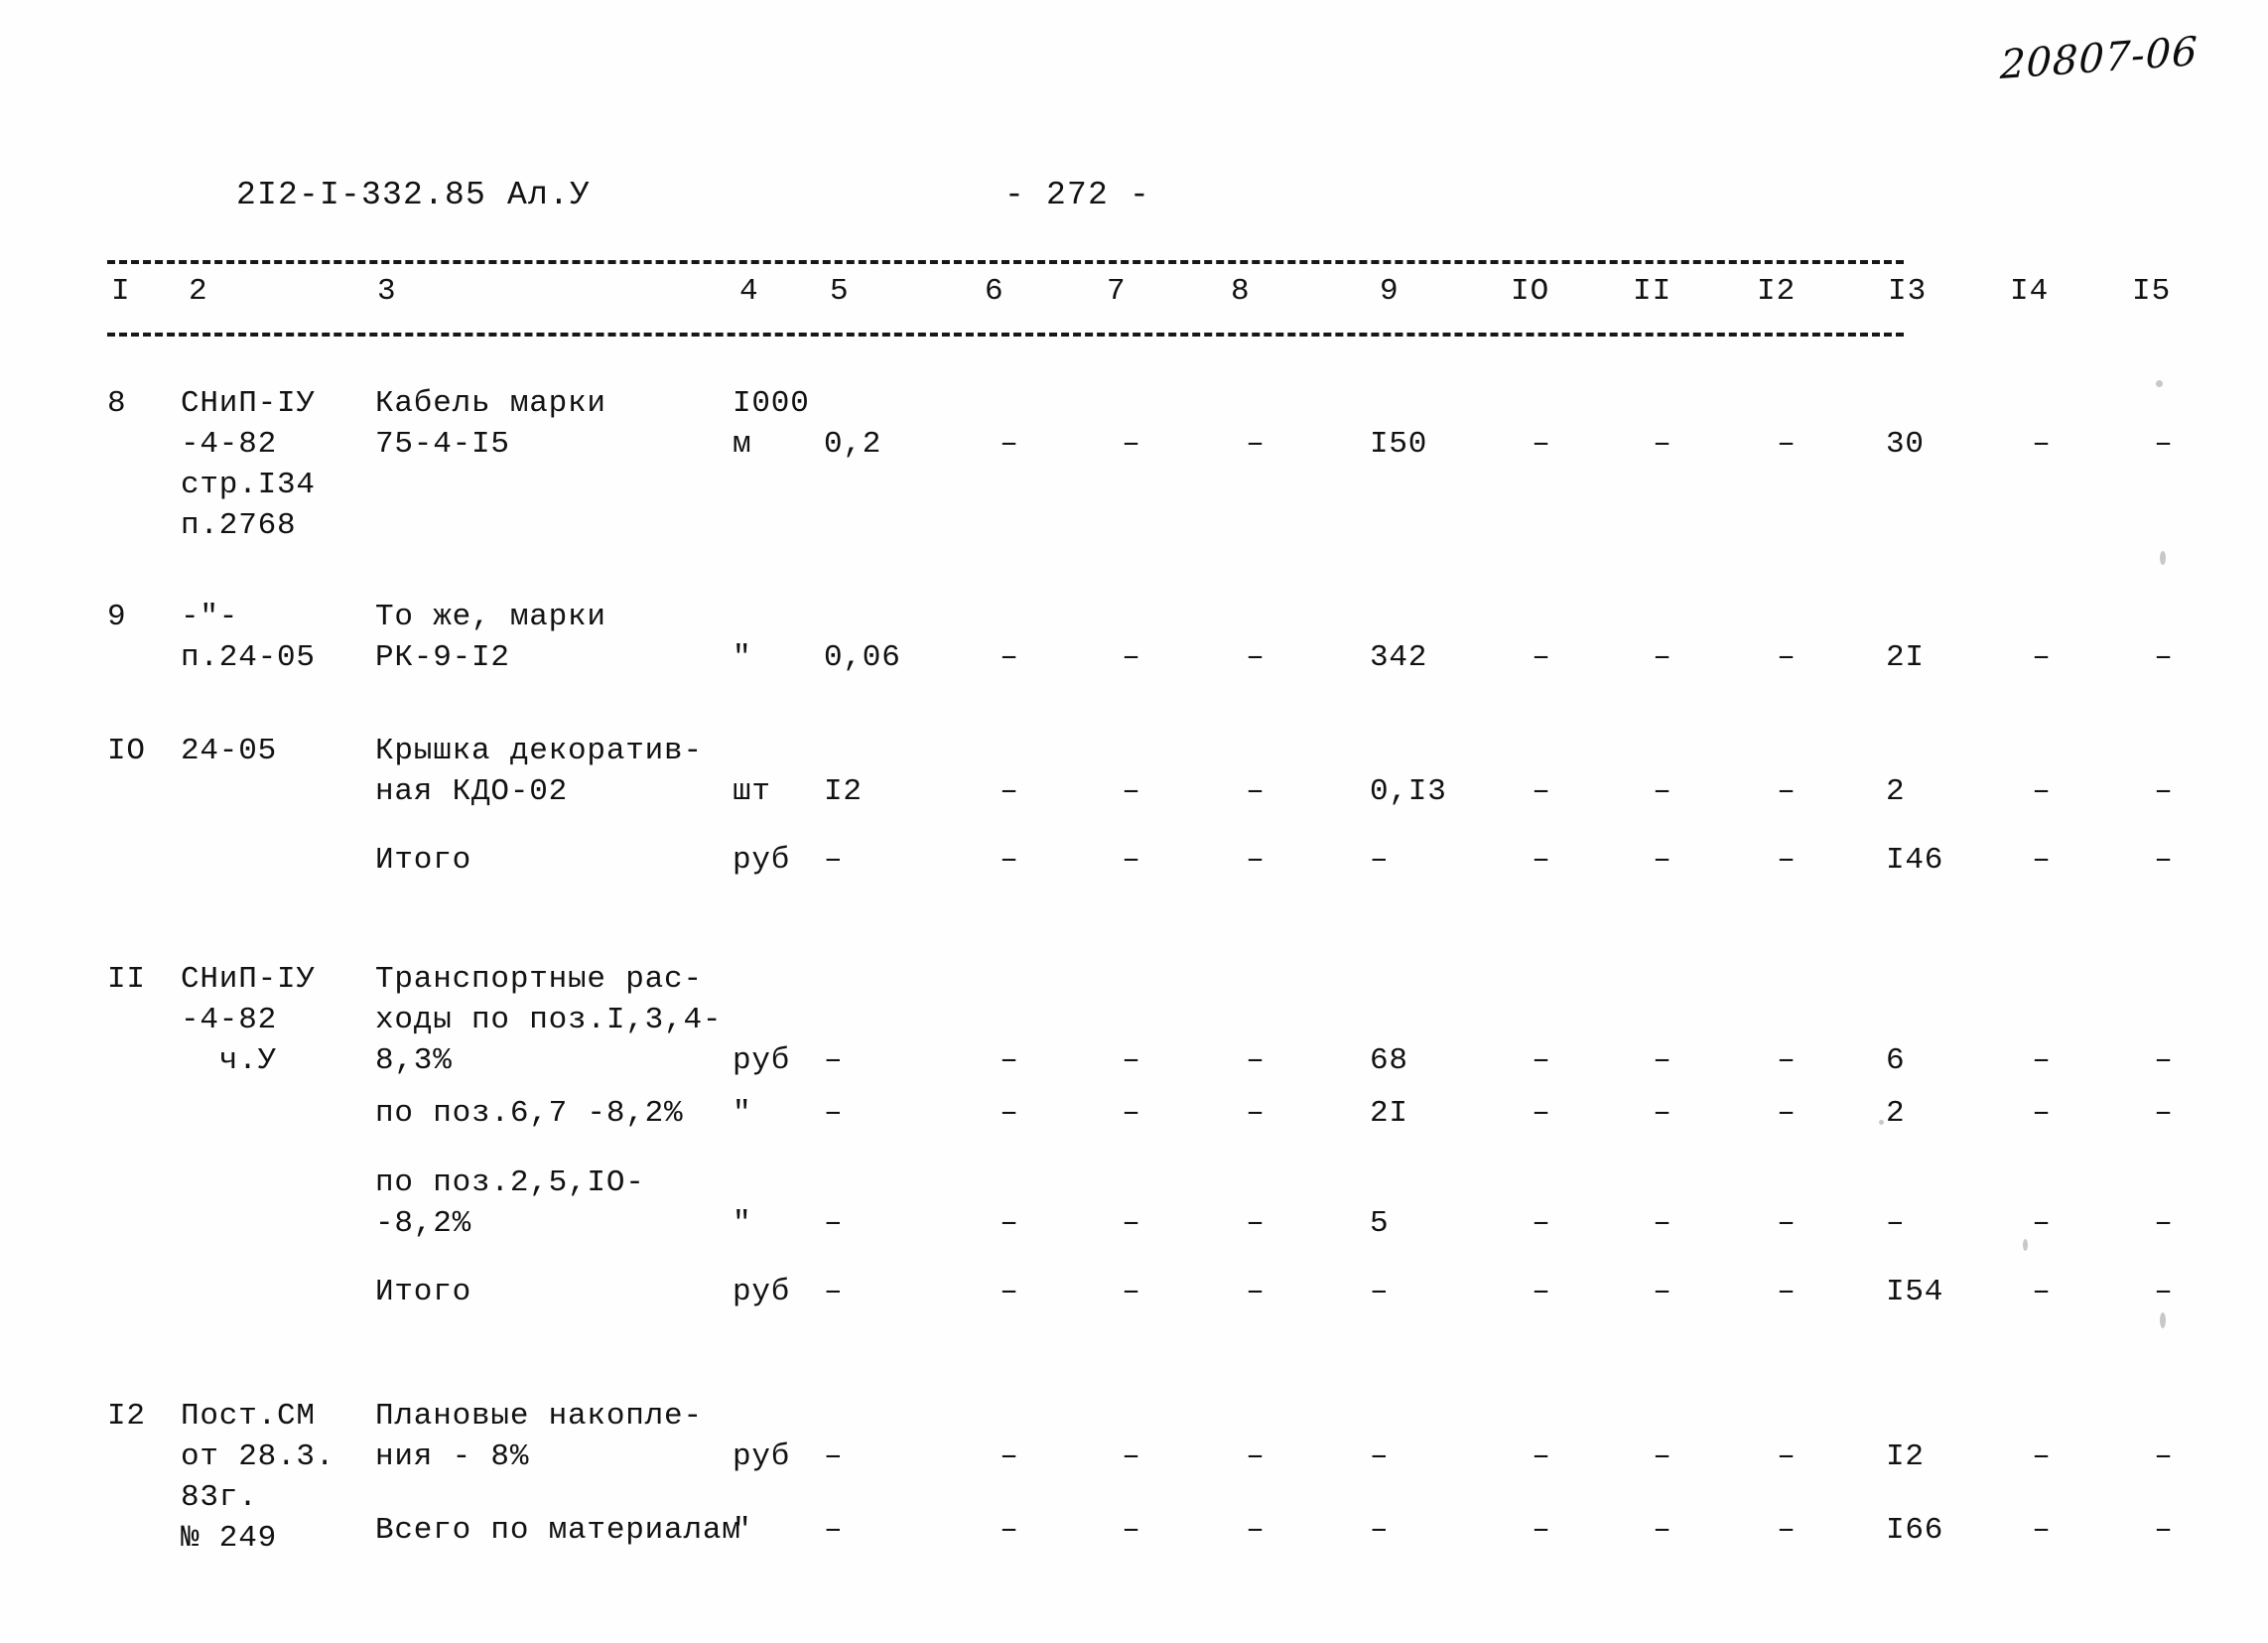 The height and width of the screenshot is (1643, 2268). Describe the element at coordinates (258, 1477) in the screenshot. I see `row-justification: Пост.СМ от 28.3. 83г. № 249` at that location.